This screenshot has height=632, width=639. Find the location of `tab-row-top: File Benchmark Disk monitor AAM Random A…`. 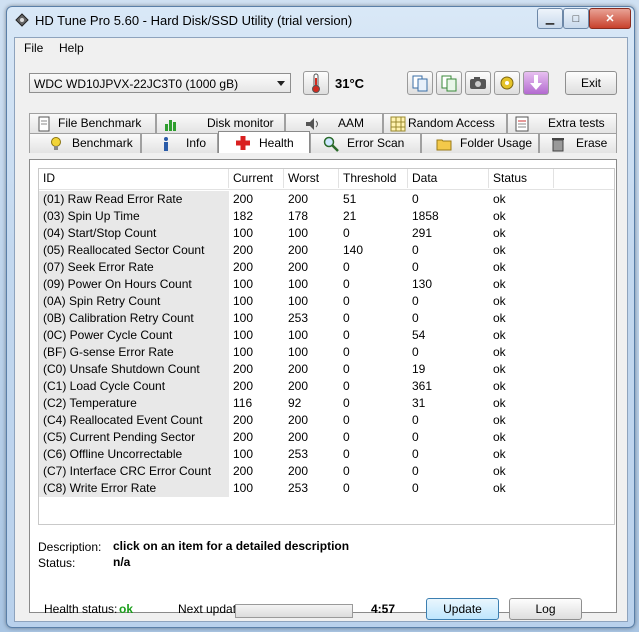

tab-row-top: File Benchmark Disk monitor AAM Random A… is located at coordinates (323, 123).